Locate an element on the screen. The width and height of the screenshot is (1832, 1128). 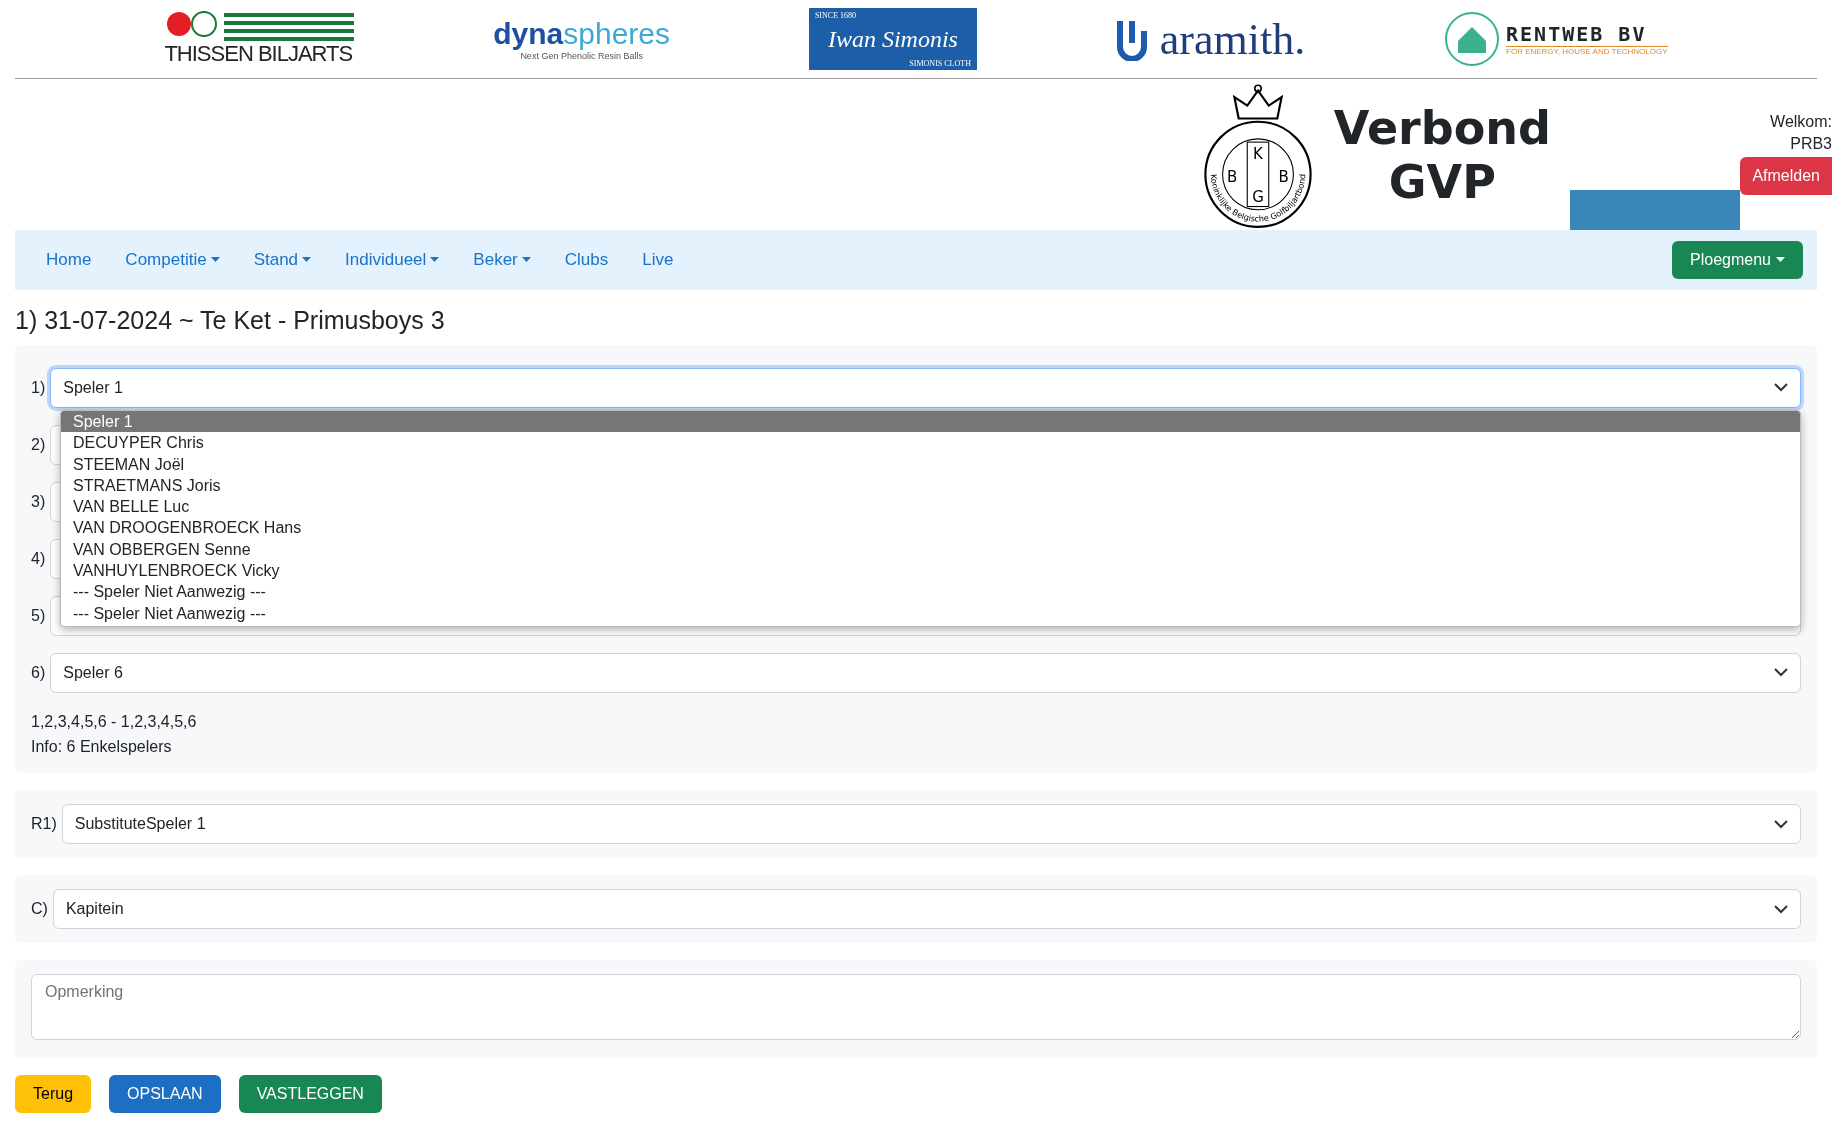
user-name: PRB3 is located at coordinates (1811, 144).